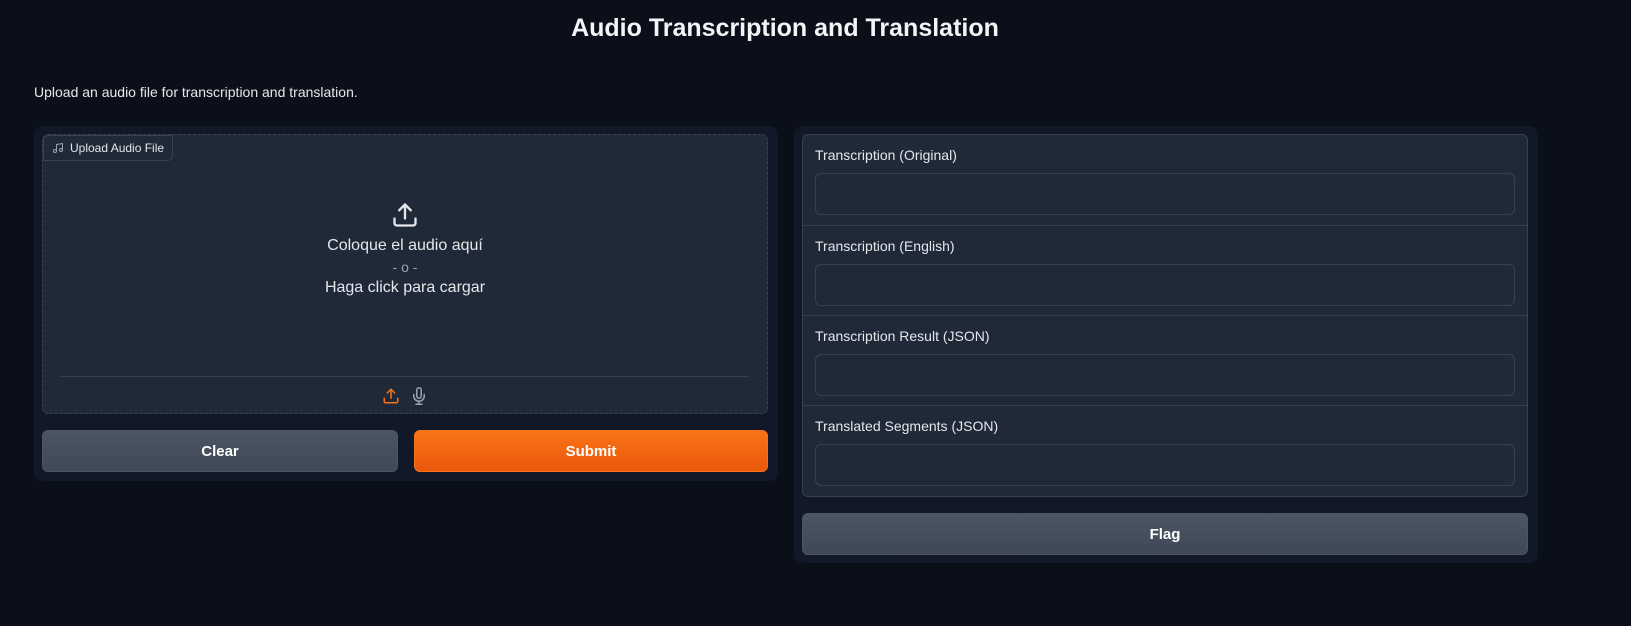  Describe the element at coordinates (405, 376) in the screenshot. I see `divider` at that location.